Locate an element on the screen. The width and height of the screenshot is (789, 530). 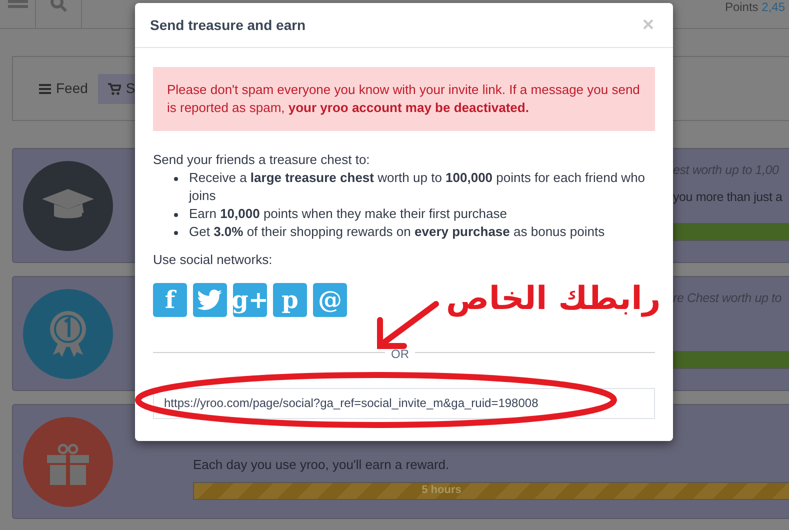
share-button: p is located at coordinates (290, 299).